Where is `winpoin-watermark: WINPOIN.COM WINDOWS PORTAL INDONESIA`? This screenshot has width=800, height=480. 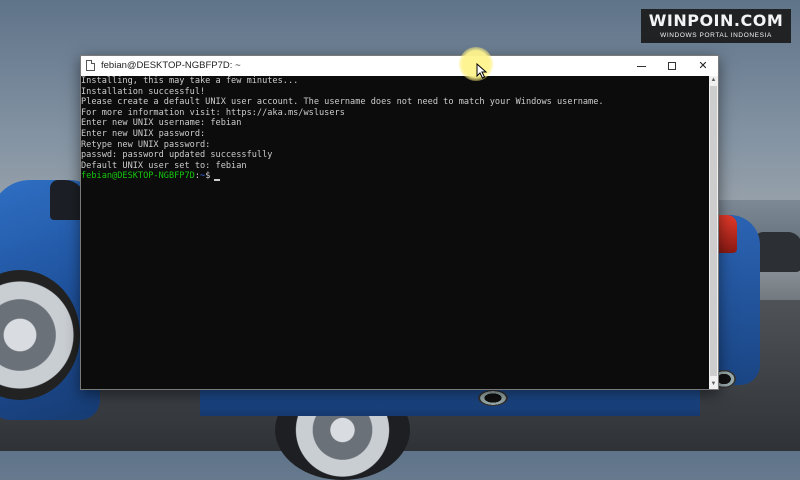
winpoin-watermark: WINPOIN.COM WINDOWS PORTAL INDONESIA is located at coordinates (716, 26).